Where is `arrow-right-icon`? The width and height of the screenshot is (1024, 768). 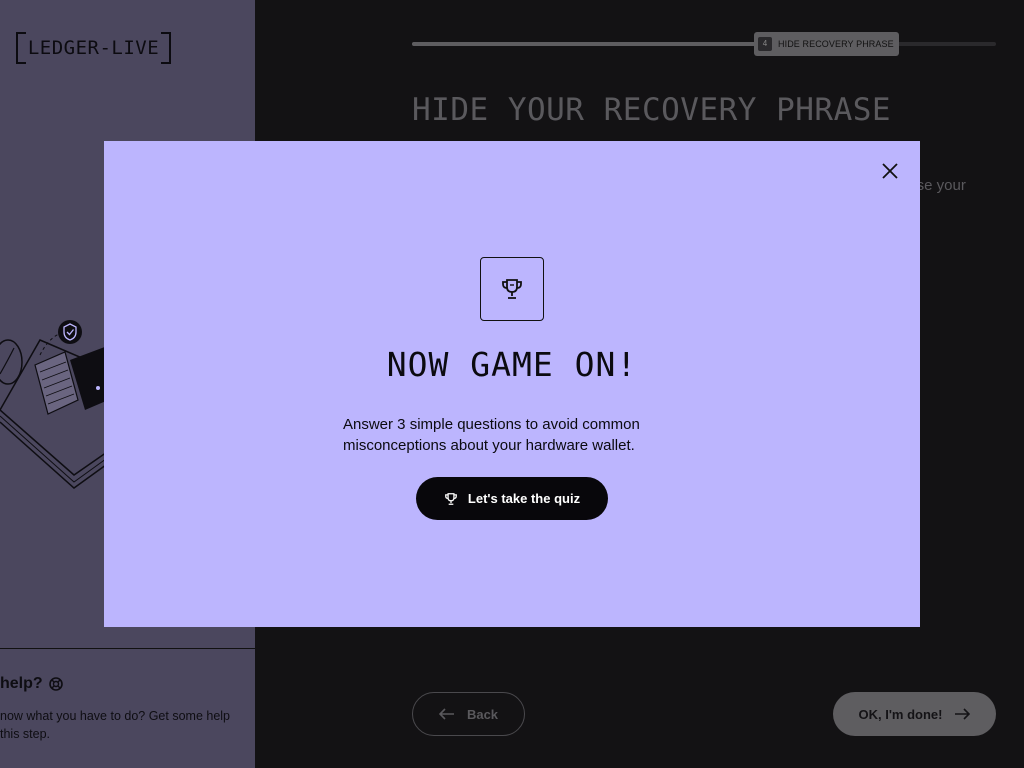 arrow-right-icon is located at coordinates (963, 714).